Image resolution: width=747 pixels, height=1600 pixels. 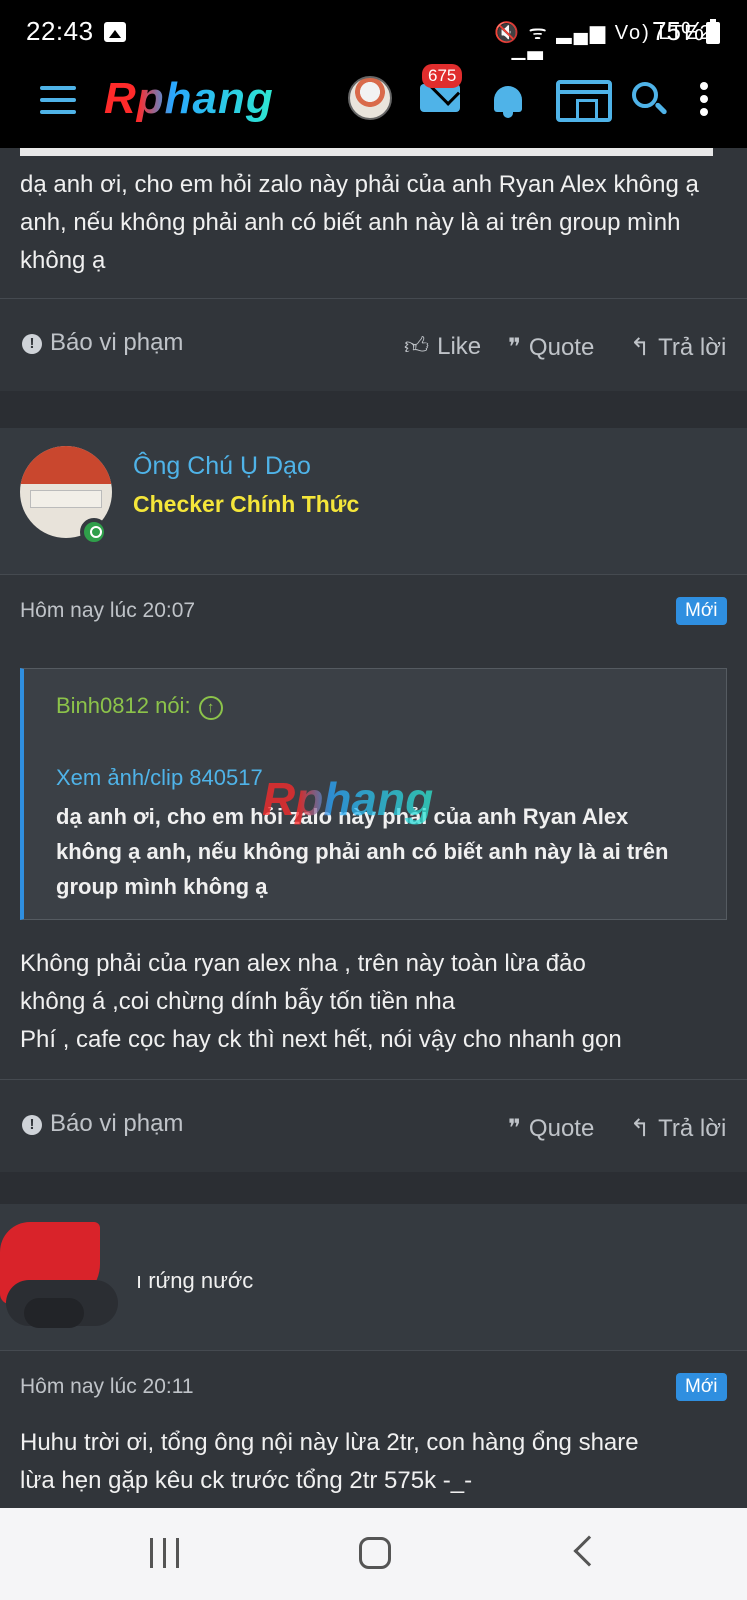 What do you see at coordinates (94, 532) in the screenshot?
I see `online-status-icon` at bounding box center [94, 532].